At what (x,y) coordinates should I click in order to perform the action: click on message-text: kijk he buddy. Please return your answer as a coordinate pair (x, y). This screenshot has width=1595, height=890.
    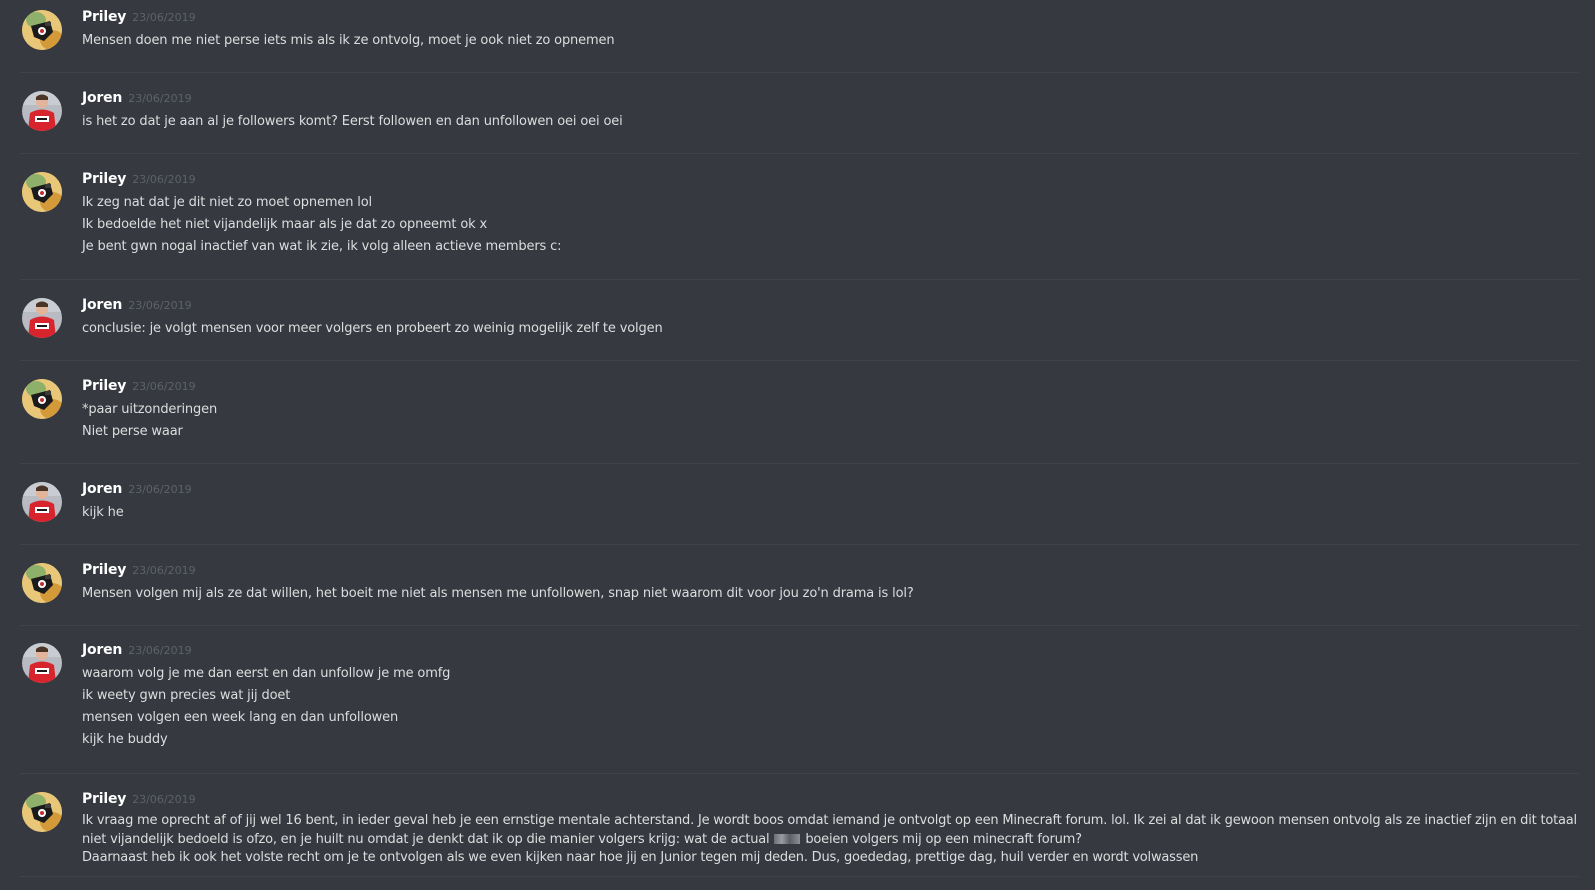
    Looking at the image, I should click on (125, 739).